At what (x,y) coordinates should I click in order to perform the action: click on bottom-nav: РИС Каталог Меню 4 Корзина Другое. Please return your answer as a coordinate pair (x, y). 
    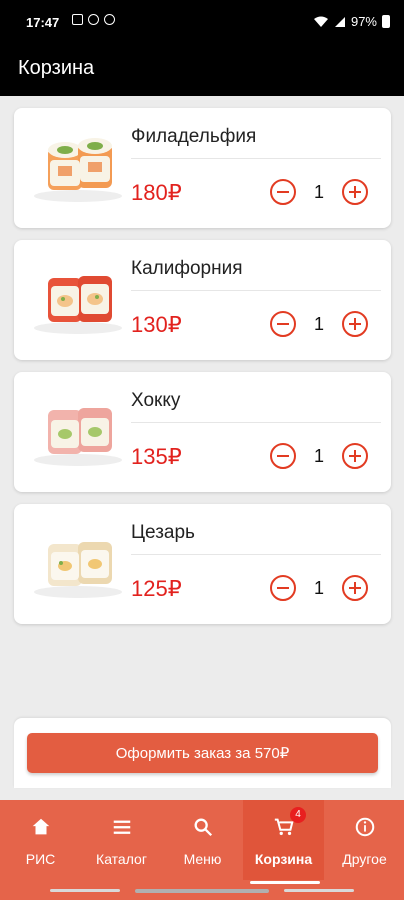
    Looking at the image, I should click on (202, 850).